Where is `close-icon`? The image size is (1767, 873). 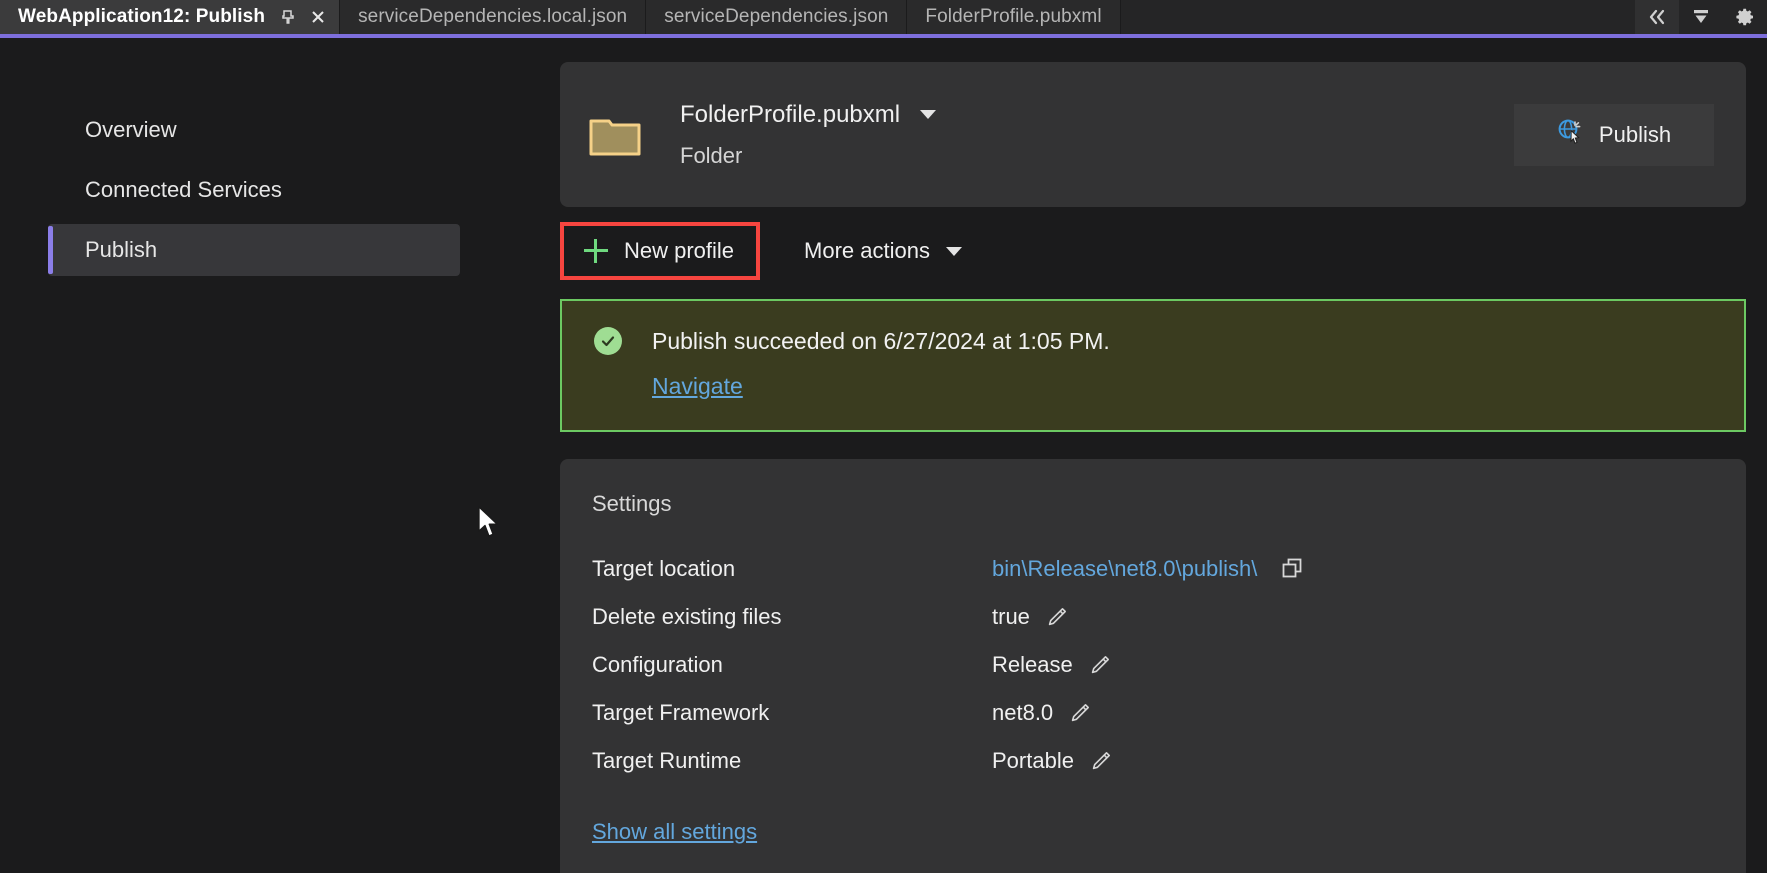
close-icon is located at coordinates (318, 17).